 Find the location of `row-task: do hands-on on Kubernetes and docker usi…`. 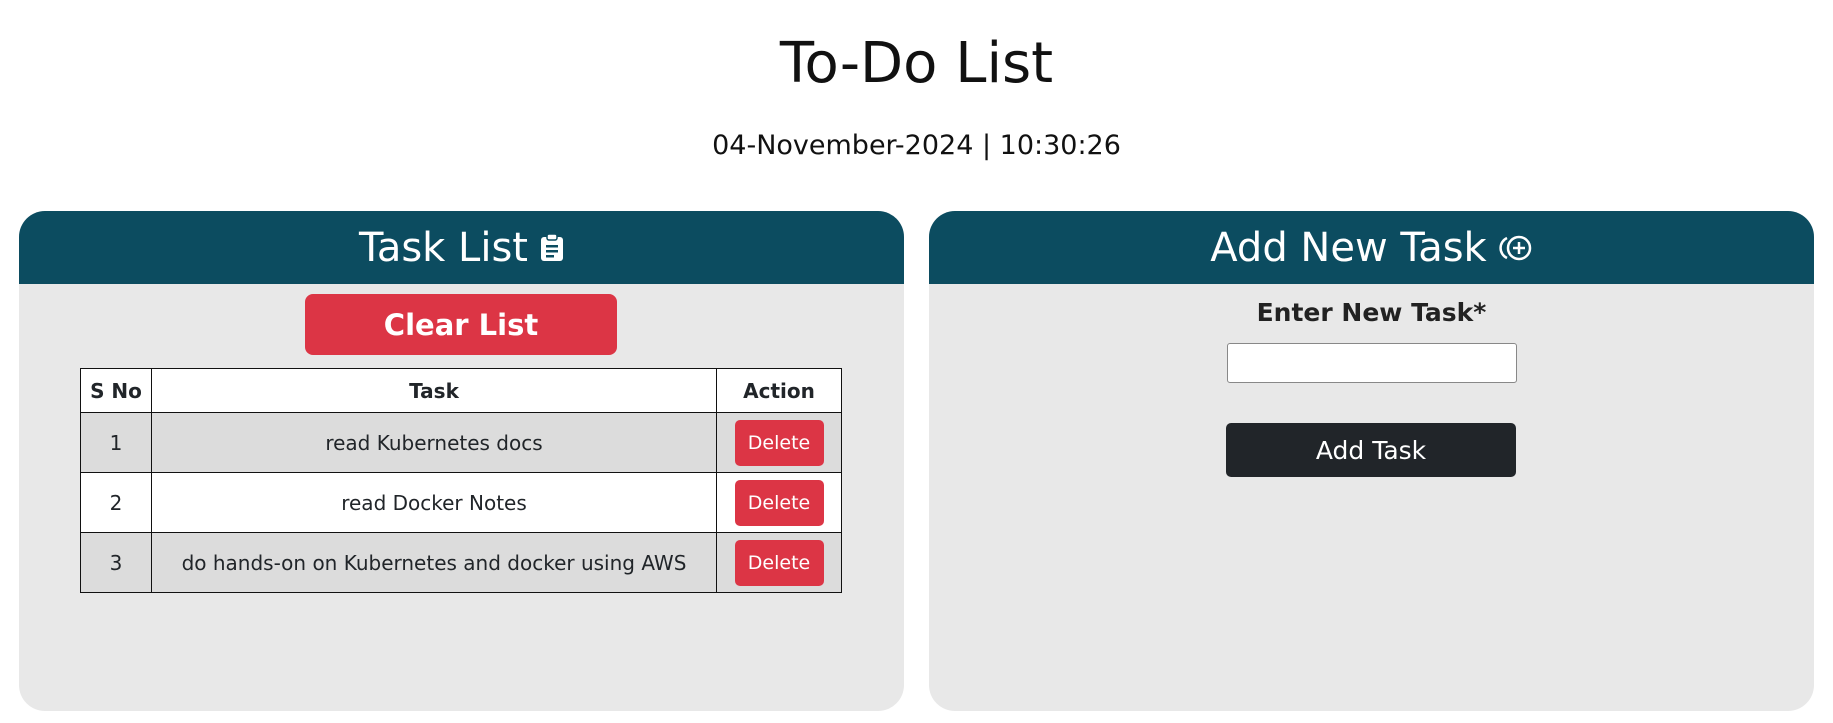

row-task: do hands-on on Kubernetes and docker usi… is located at coordinates (434, 562).